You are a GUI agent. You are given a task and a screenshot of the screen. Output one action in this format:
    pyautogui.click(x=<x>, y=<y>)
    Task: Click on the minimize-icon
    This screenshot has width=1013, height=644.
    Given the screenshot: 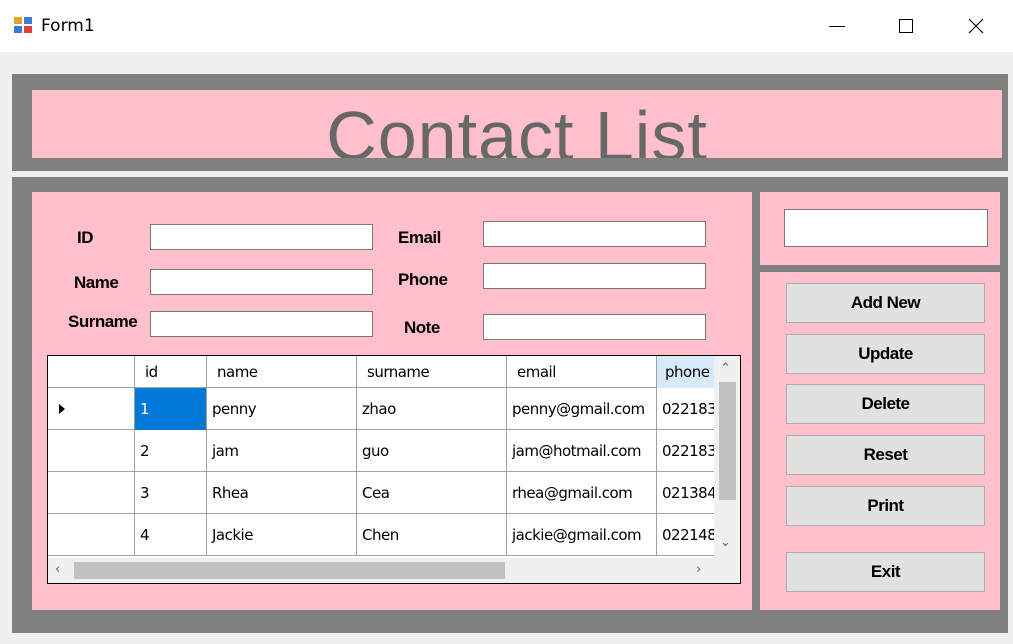 What is the action you would take?
    pyautogui.click(x=837, y=26)
    